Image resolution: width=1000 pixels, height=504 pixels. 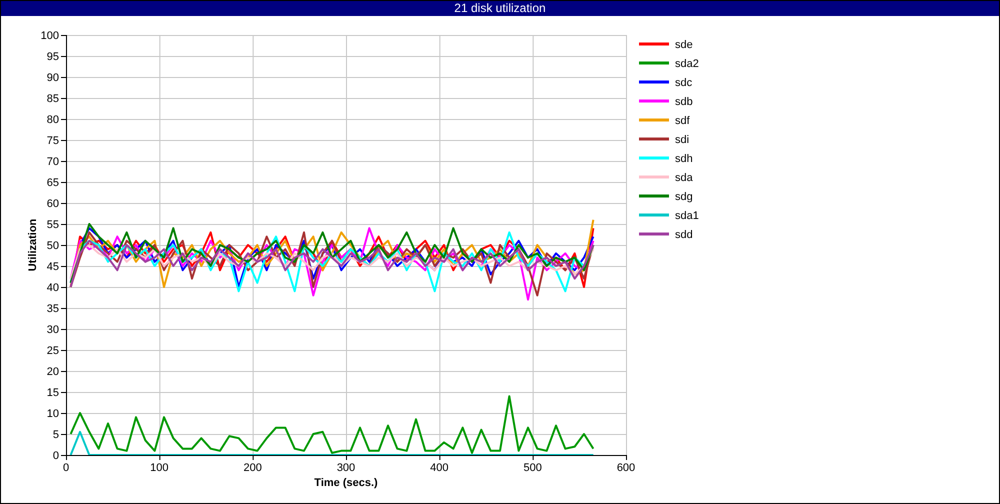 What do you see at coordinates (52, 162) in the screenshot?
I see `y-tick-label: 70` at bounding box center [52, 162].